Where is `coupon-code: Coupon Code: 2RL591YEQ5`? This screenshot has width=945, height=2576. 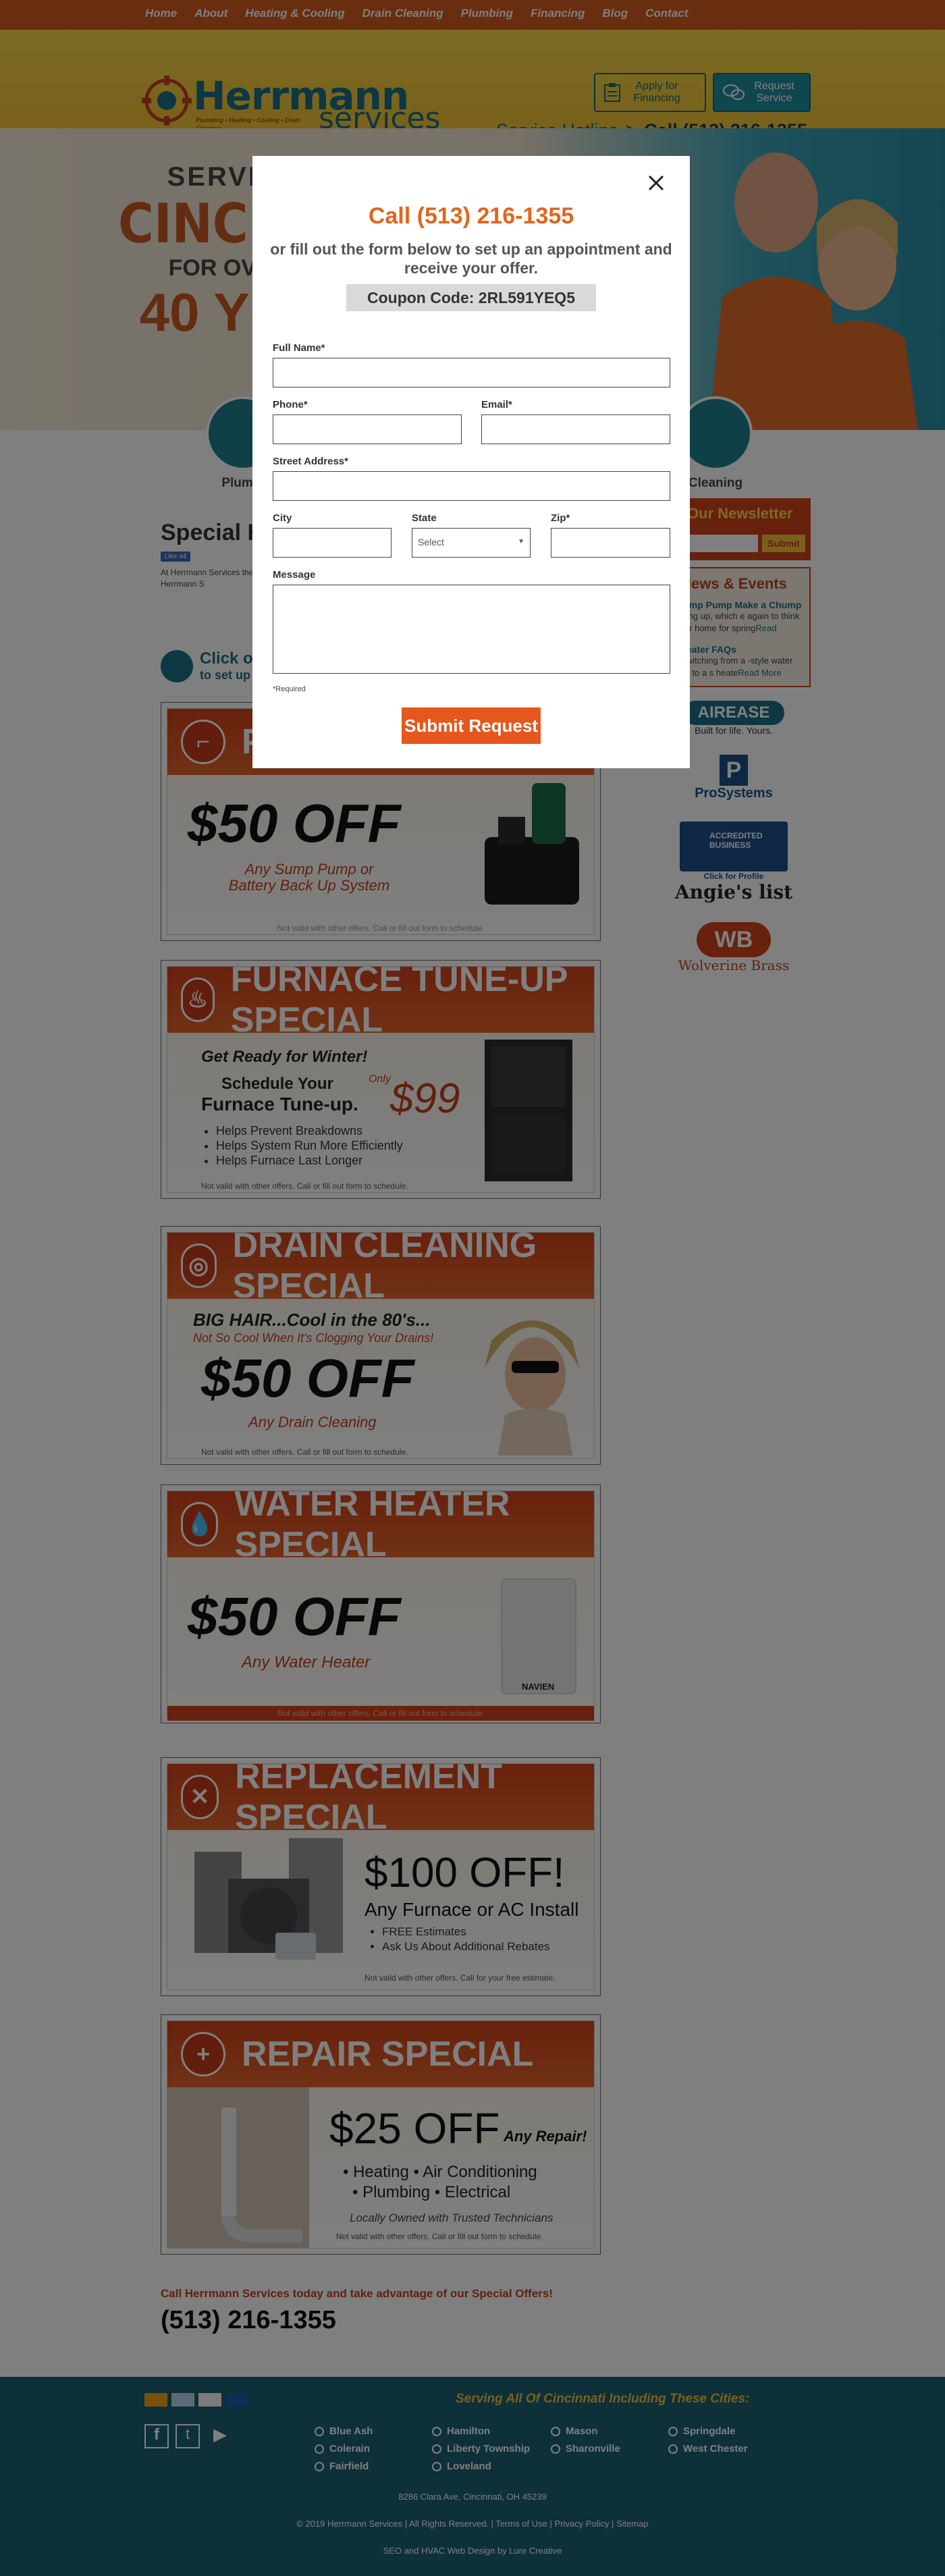 coupon-code: Coupon Code: 2RL591YEQ5 is located at coordinates (471, 297).